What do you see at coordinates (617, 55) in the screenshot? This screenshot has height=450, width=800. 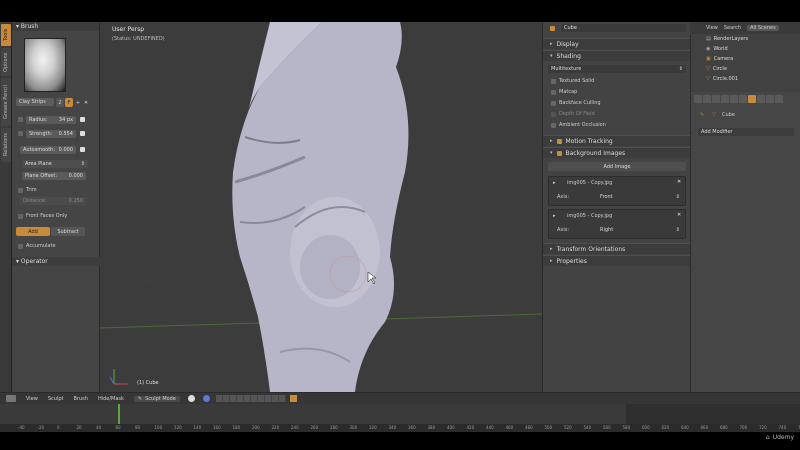 I see `shading-panel-header: ▾ Shading` at bounding box center [617, 55].